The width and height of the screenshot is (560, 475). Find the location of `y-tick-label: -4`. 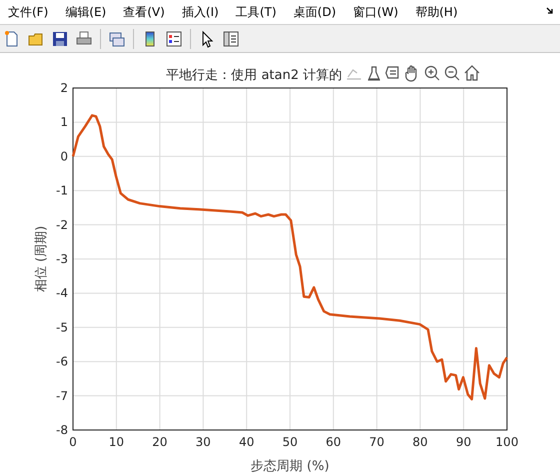

y-tick-label: -4 is located at coordinates (62, 293).